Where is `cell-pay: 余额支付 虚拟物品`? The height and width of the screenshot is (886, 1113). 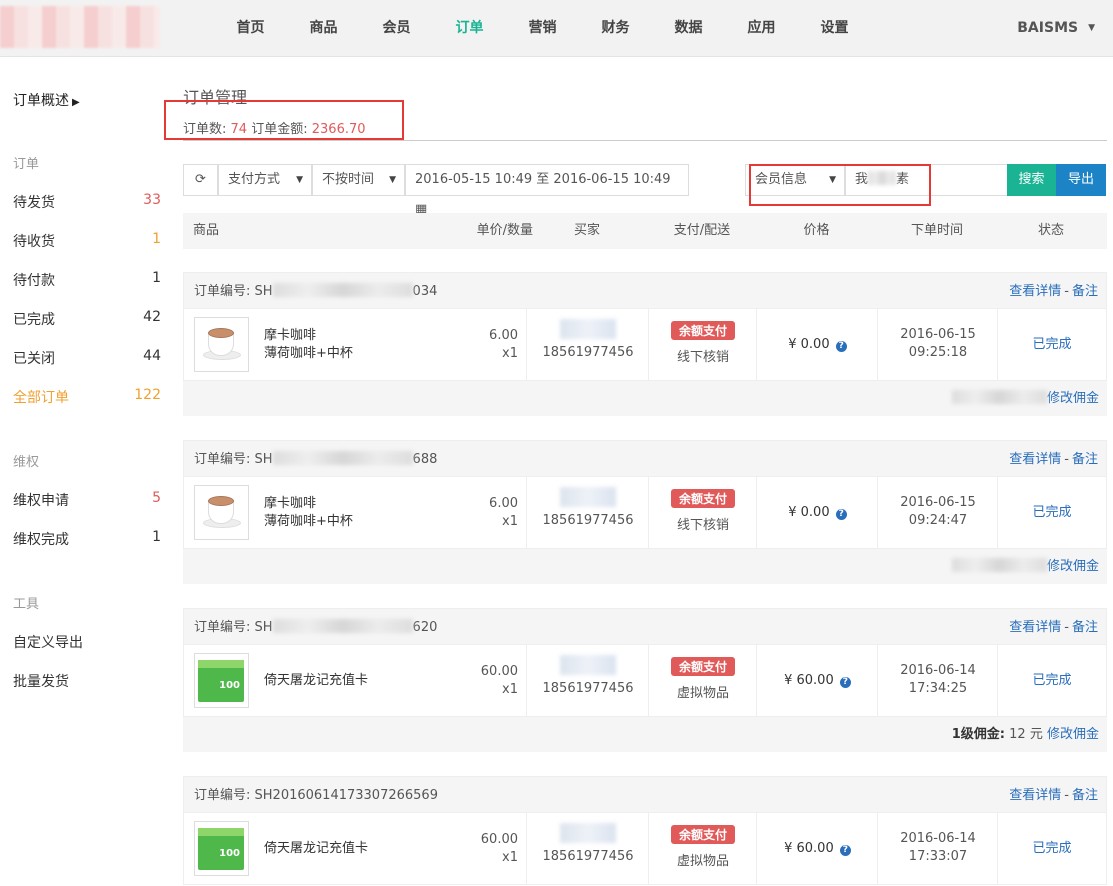 cell-pay: 余额支付 虚拟物品 is located at coordinates (703, 849).